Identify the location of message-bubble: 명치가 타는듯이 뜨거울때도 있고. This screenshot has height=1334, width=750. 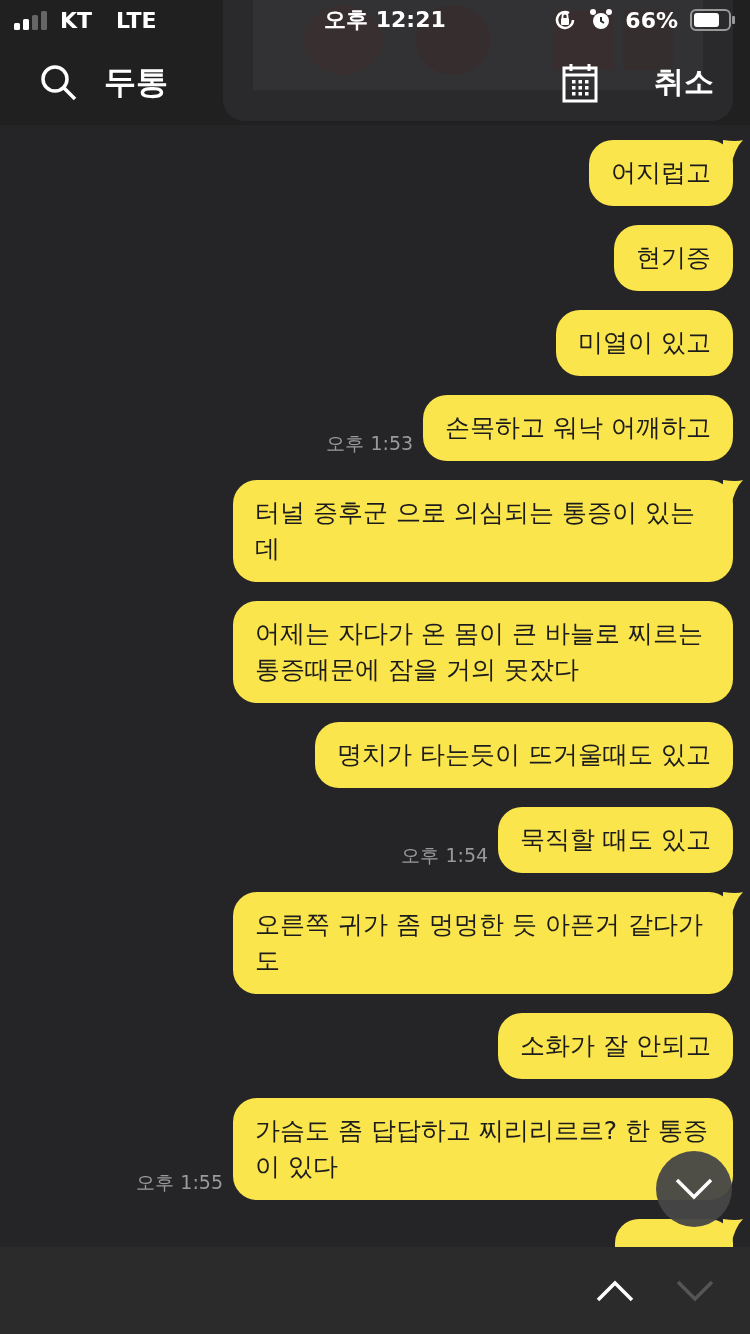
(524, 755).